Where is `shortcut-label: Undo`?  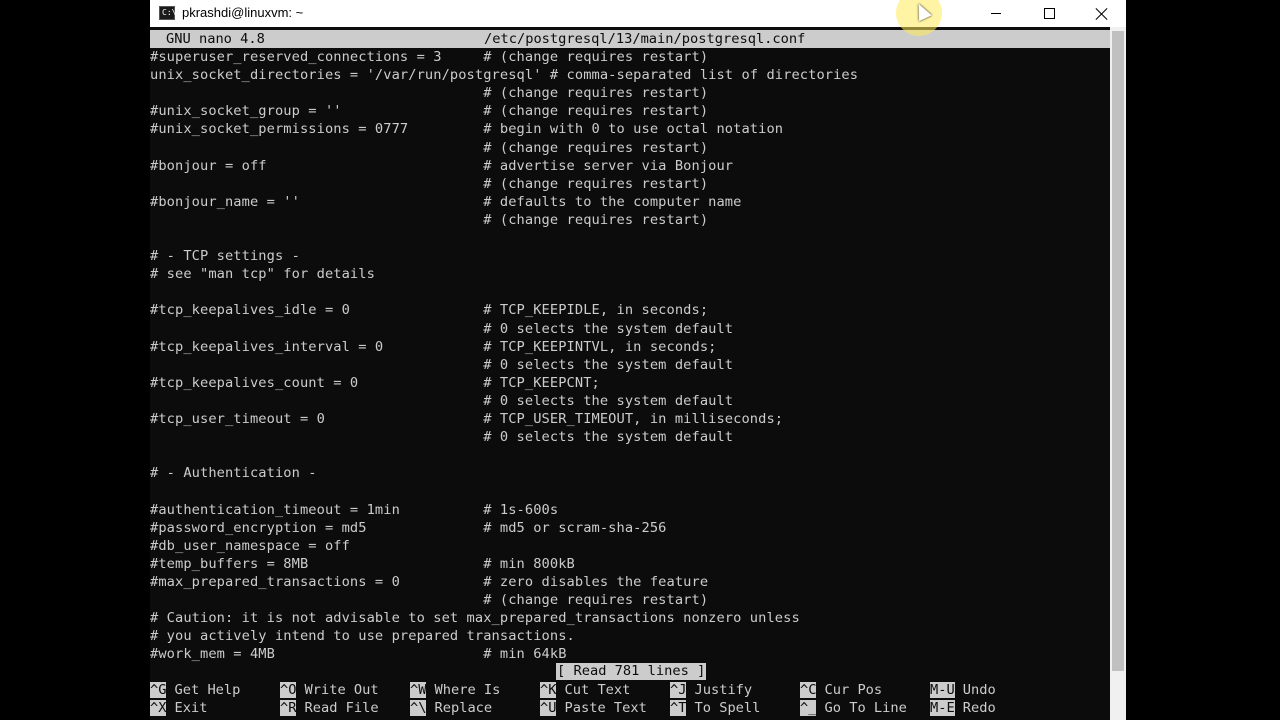 shortcut-label: Undo is located at coordinates (979, 690).